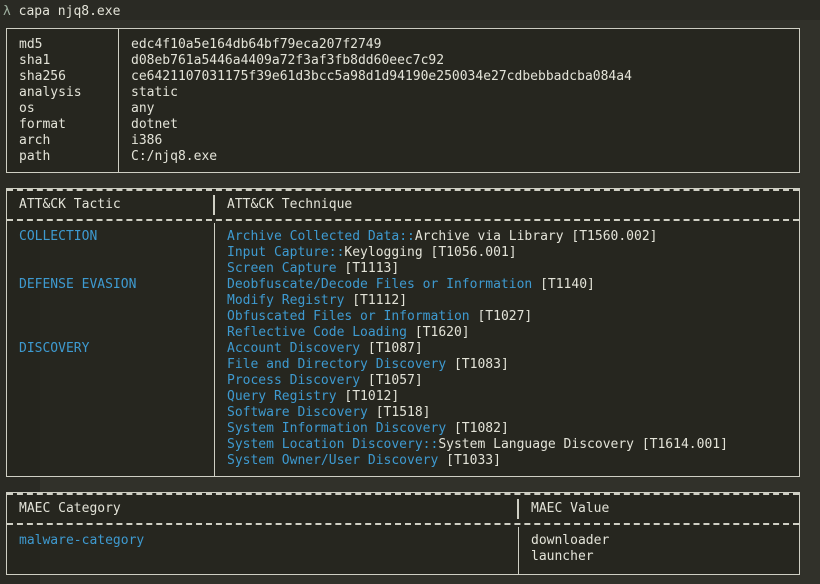 The width and height of the screenshot is (820, 584). I want to click on info-value: static, so click(154, 92).